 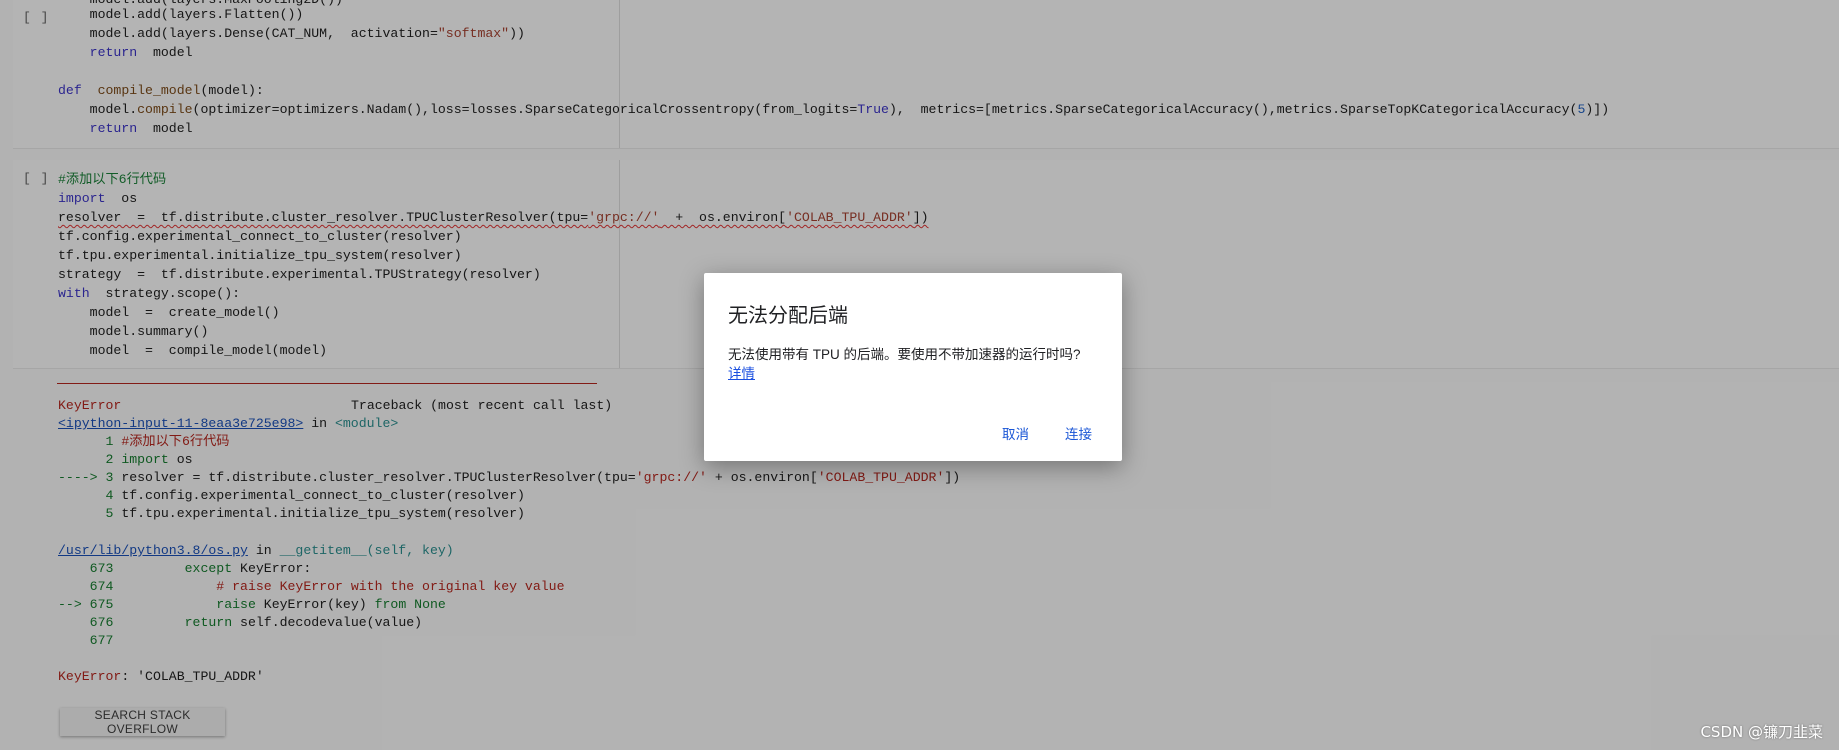 What do you see at coordinates (904, 364) in the screenshot?
I see `dialog-body: 无法使用带有 TPU 的后端。要使用不带加速器的运行时吗? 详情` at bounding box center [904, 364].